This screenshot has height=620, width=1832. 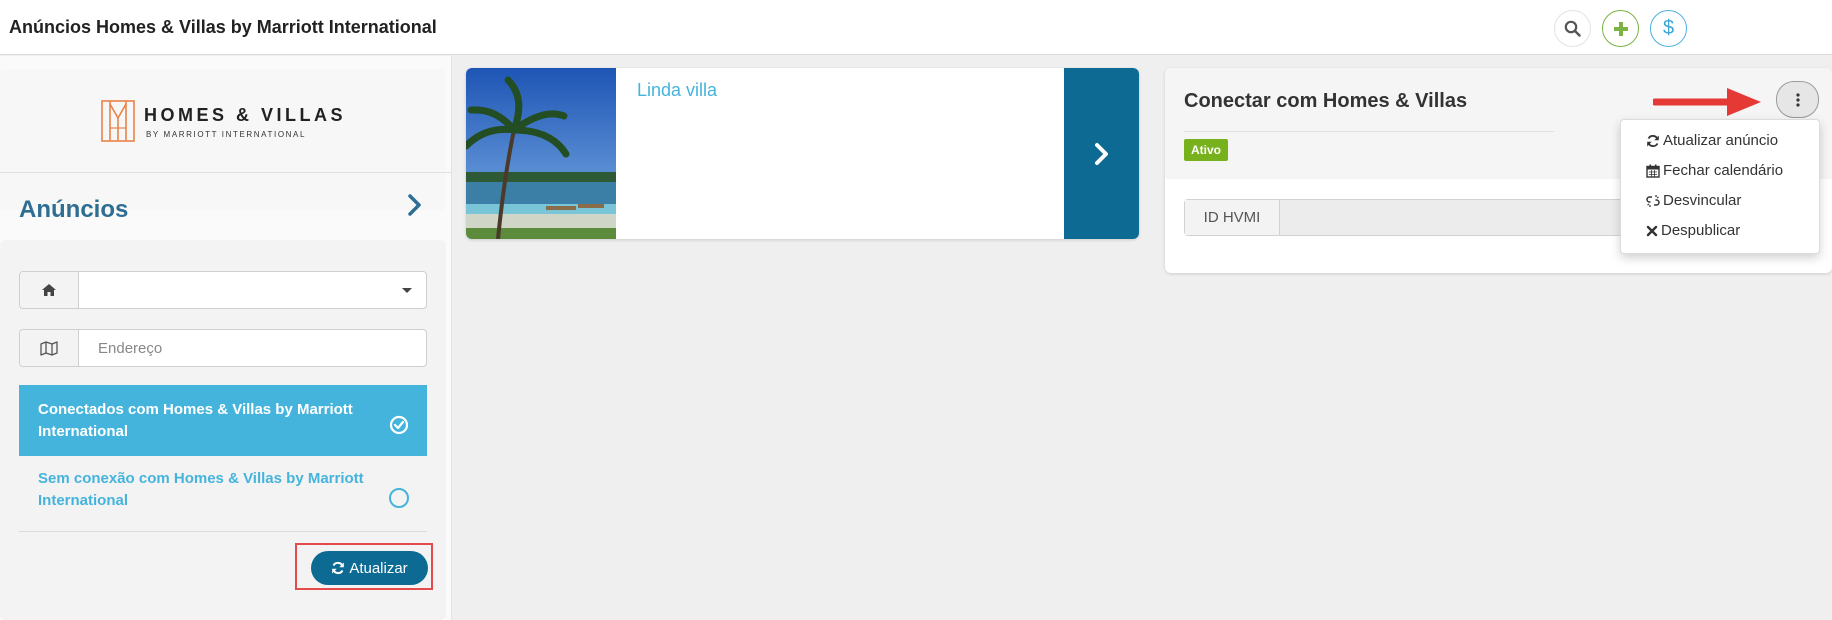 What do you see at coordinates (1414, 217) in the screenshot?
I see `hvmi-id-field: ID HVMI` at bounding box center [1414, 217].